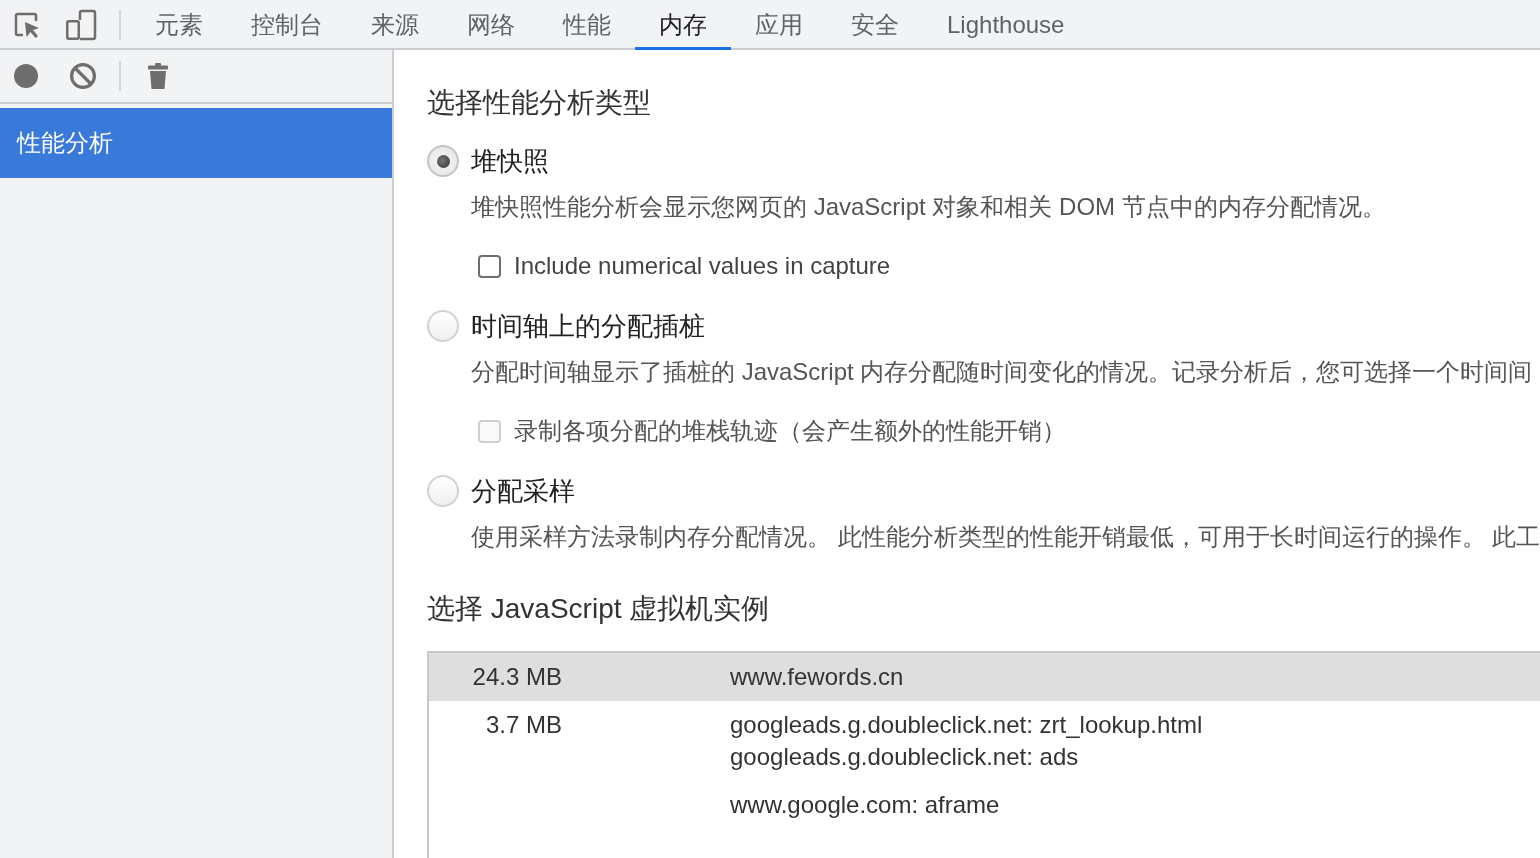 The width and height of the screenshot is (1540, 858). I want to click on panel-tab: 元素, so click(179, 25).